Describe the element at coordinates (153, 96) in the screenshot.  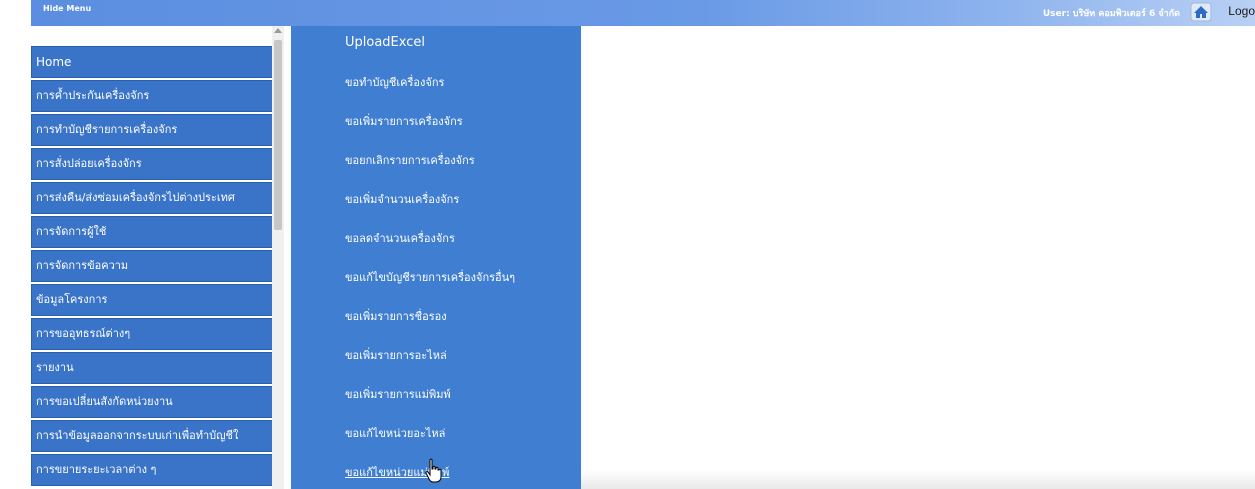
I see `sidebar-item-machine-guarantee: การค้ำประกันเครื่องจักร` at that location.